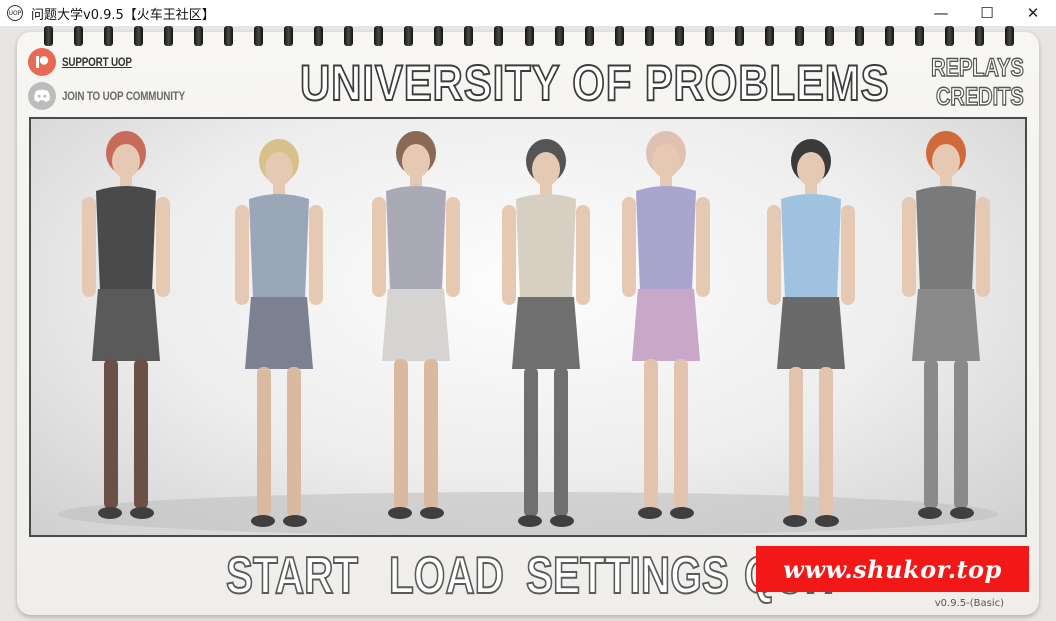 The width and height of the screenshot is (1056, 621). What do you see at coordinates (978, 68) in the screenshot?
I see `replays-button: REPLAYS` at bounding box center [978, 68].